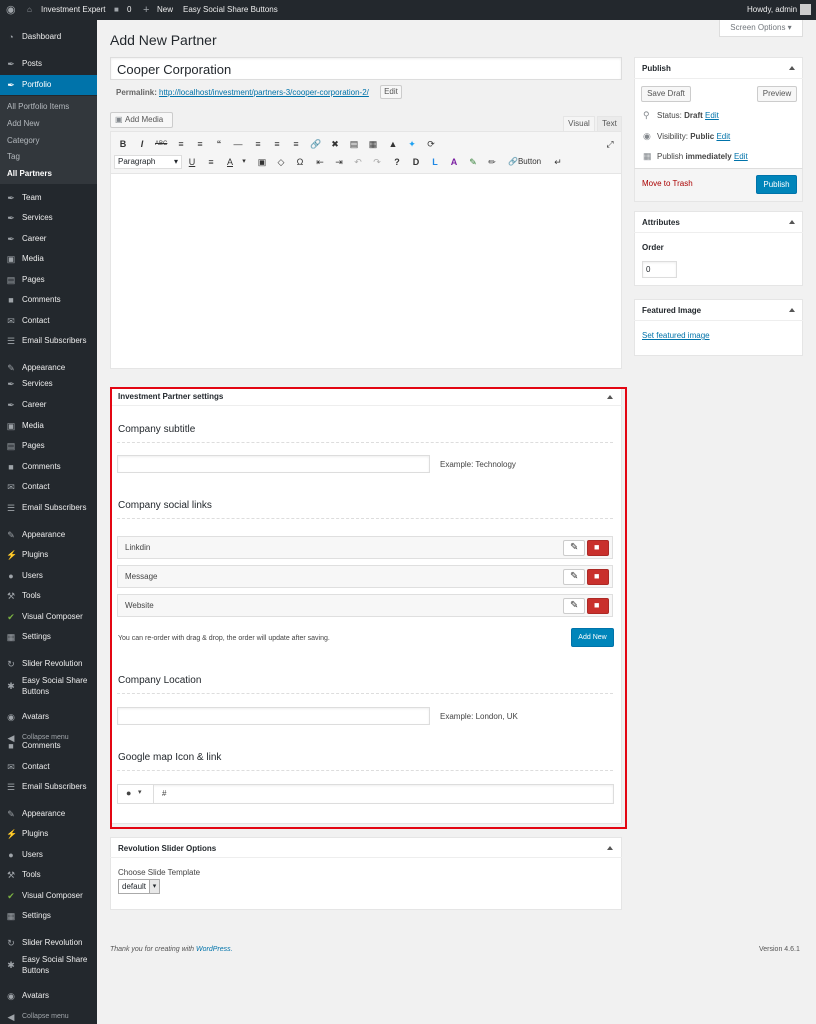 The height and width of the screenshot is (1024, 816). What do you see at coordinates (492, 162) in the screenshot?
I see `brush-icon: ✏` at bounding box center [492, 162].